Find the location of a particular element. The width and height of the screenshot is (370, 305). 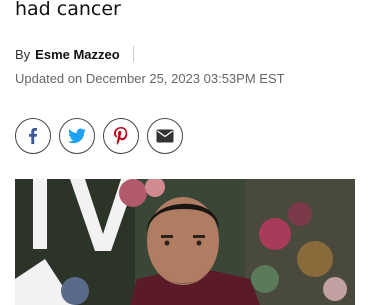

pinterest-share-button is located at coordinates (121, 136).